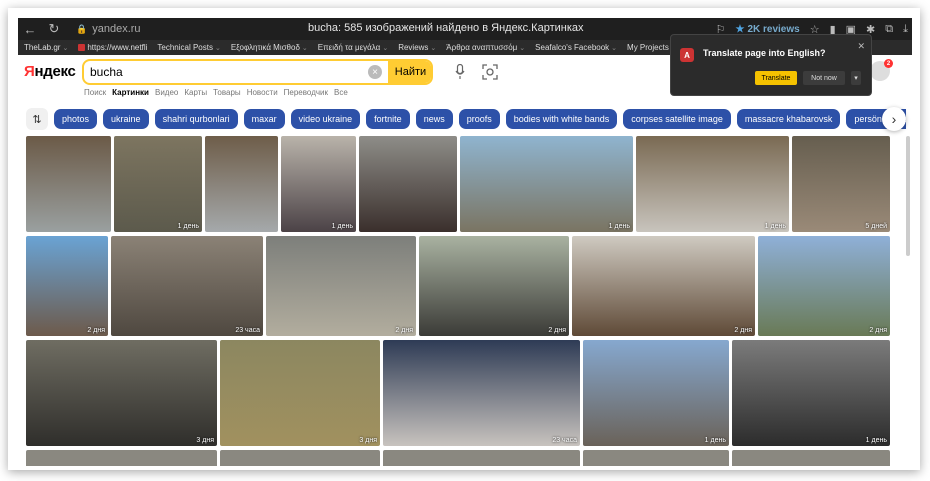 The height and width of the screenshot is (481, 930). What do you see at coordinates (788, 119) in the screenshot?
I see `query-chip: massacre khabarovsk` at bounding box center [788, 119].